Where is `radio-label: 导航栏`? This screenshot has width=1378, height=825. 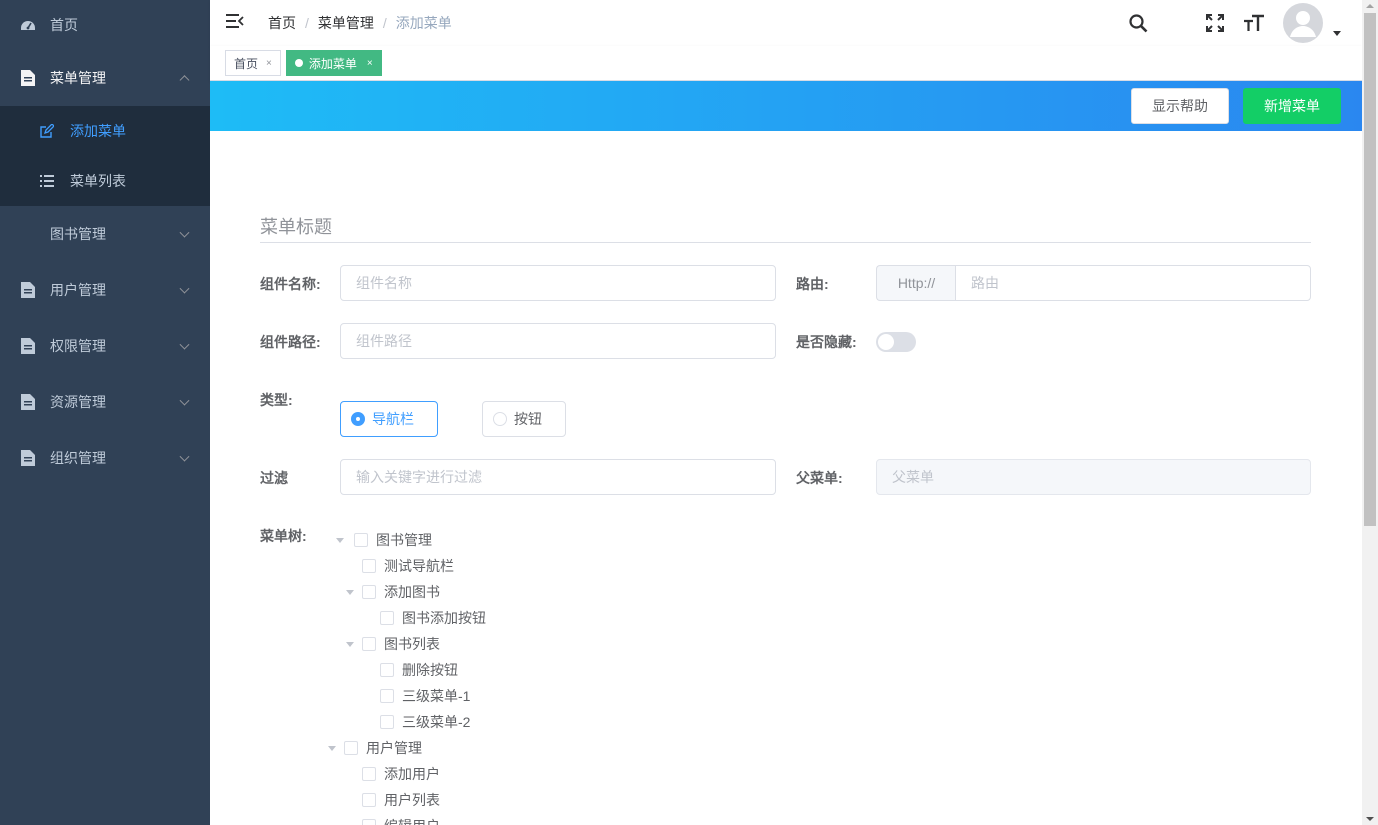 radio-label: 导航栏 is located at coordinates (393, 419).